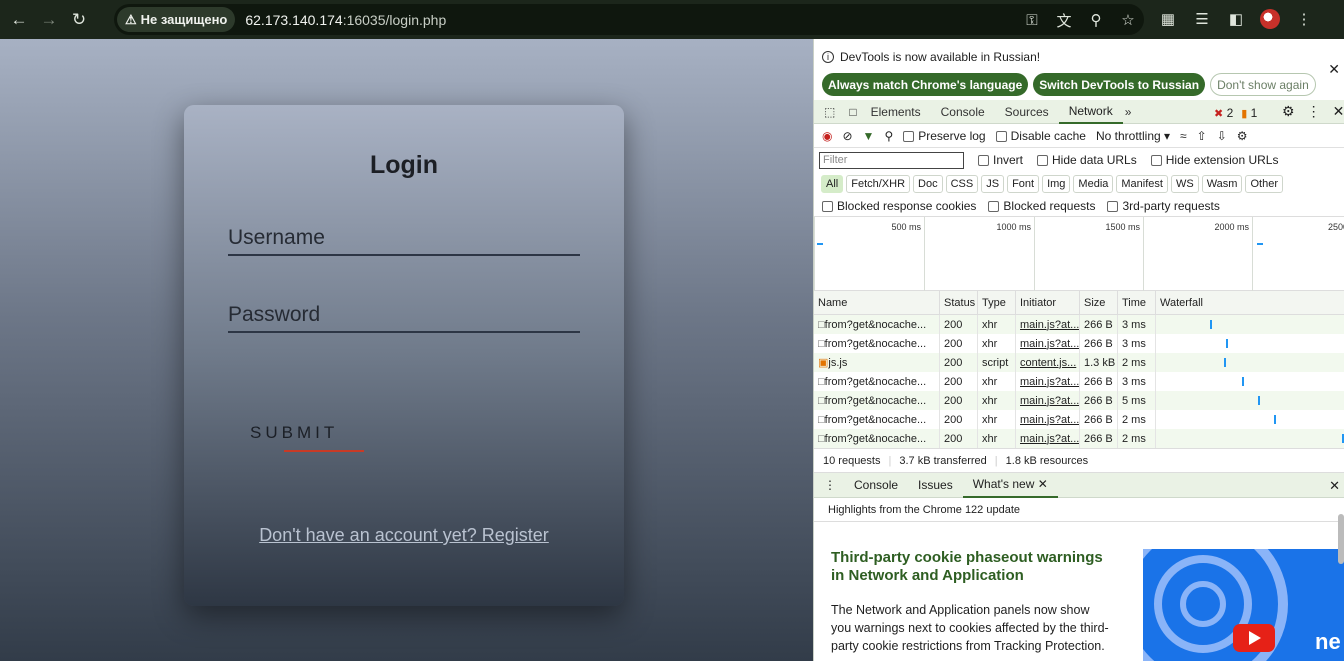 The width and height of the screenshot is (1344, 661). What do you see at coordinates (1304, 19) in the screenshot?
I see `menu-icon: ⋮` at bounding box center [1304, 19].